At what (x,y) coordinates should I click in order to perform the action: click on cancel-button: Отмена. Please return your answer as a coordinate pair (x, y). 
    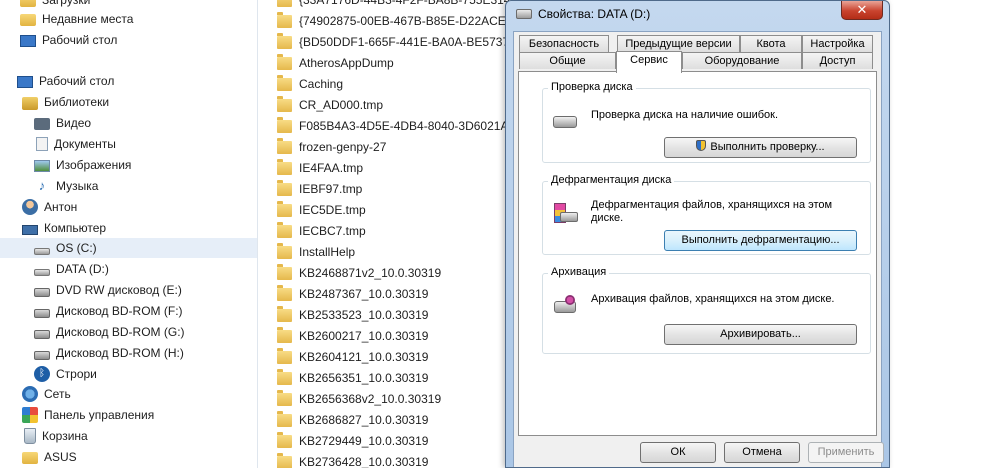
    Looking at the image, I should click on (762, 452).